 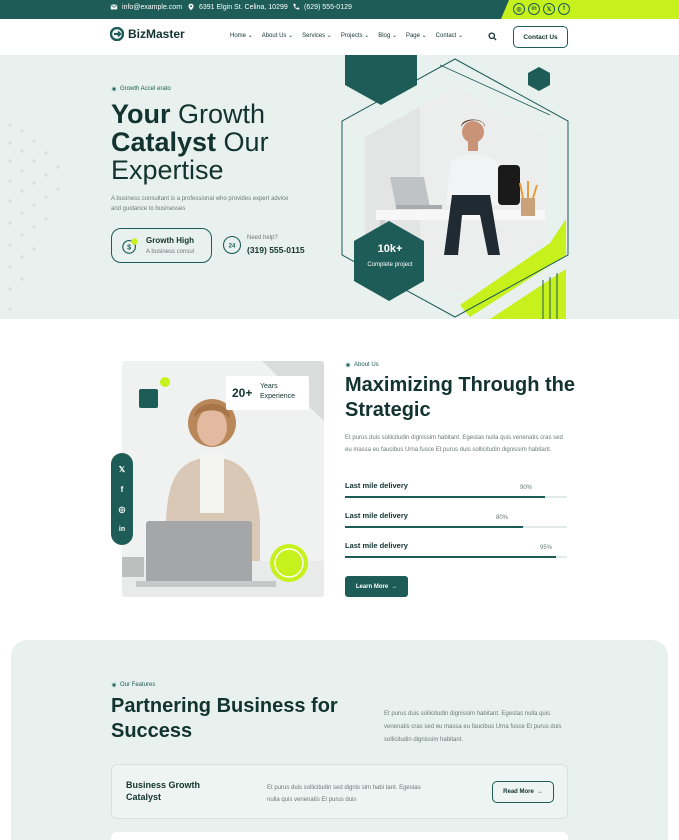 I want to click on about-photo-decoration, so click(x=154, y=392).